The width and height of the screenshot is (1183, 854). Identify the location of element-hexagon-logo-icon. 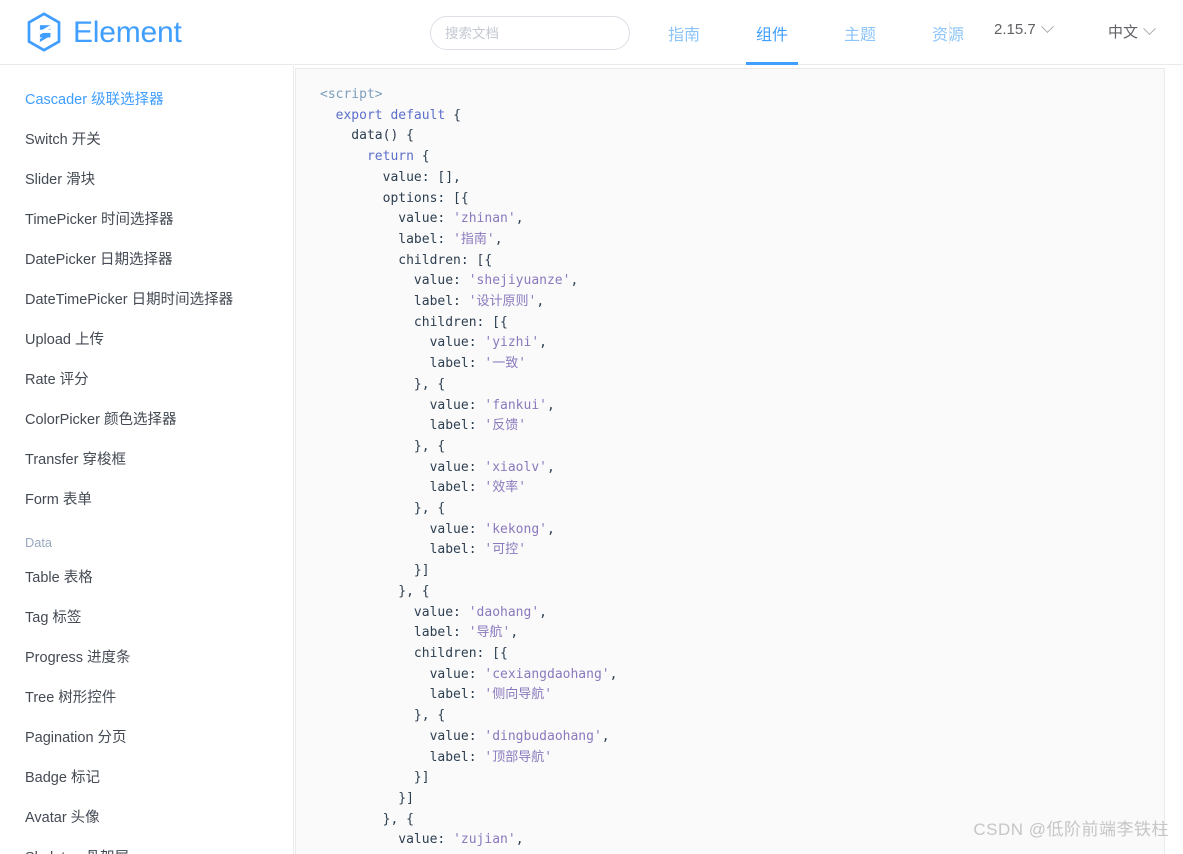
(44, 32).